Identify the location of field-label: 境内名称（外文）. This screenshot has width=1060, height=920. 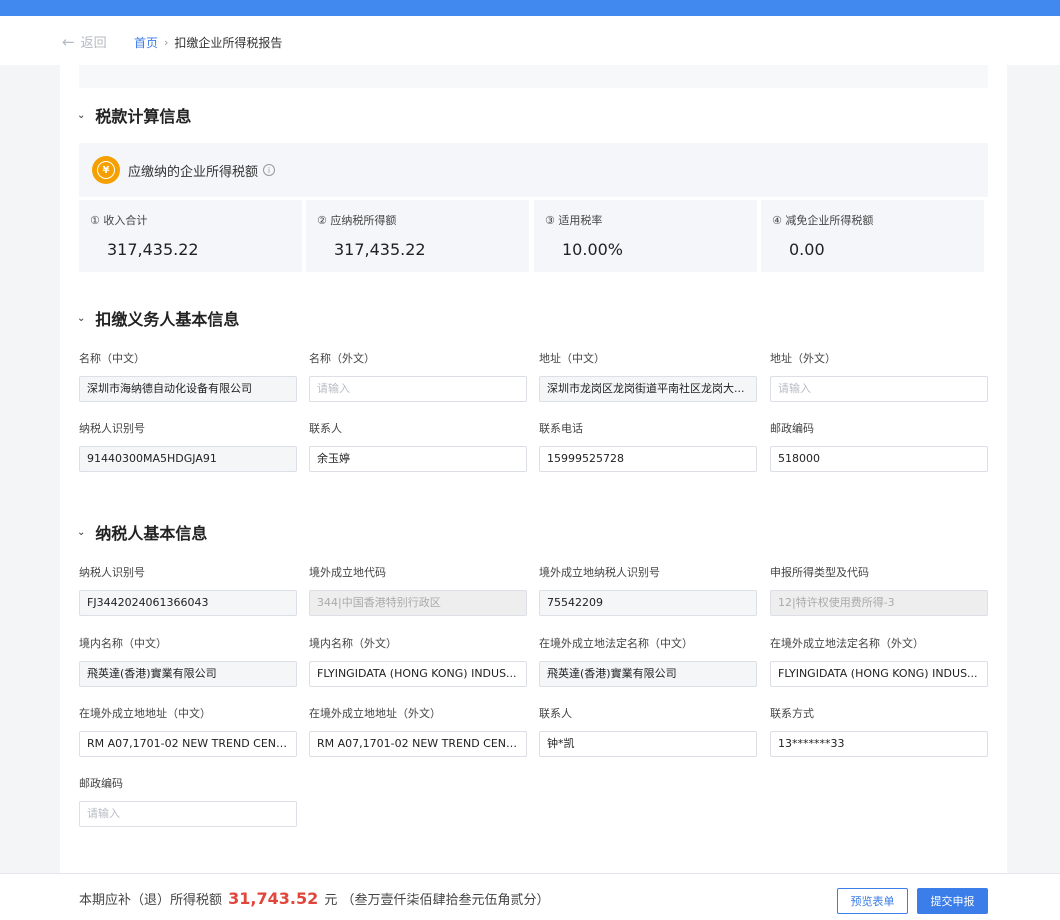
(353, 643).